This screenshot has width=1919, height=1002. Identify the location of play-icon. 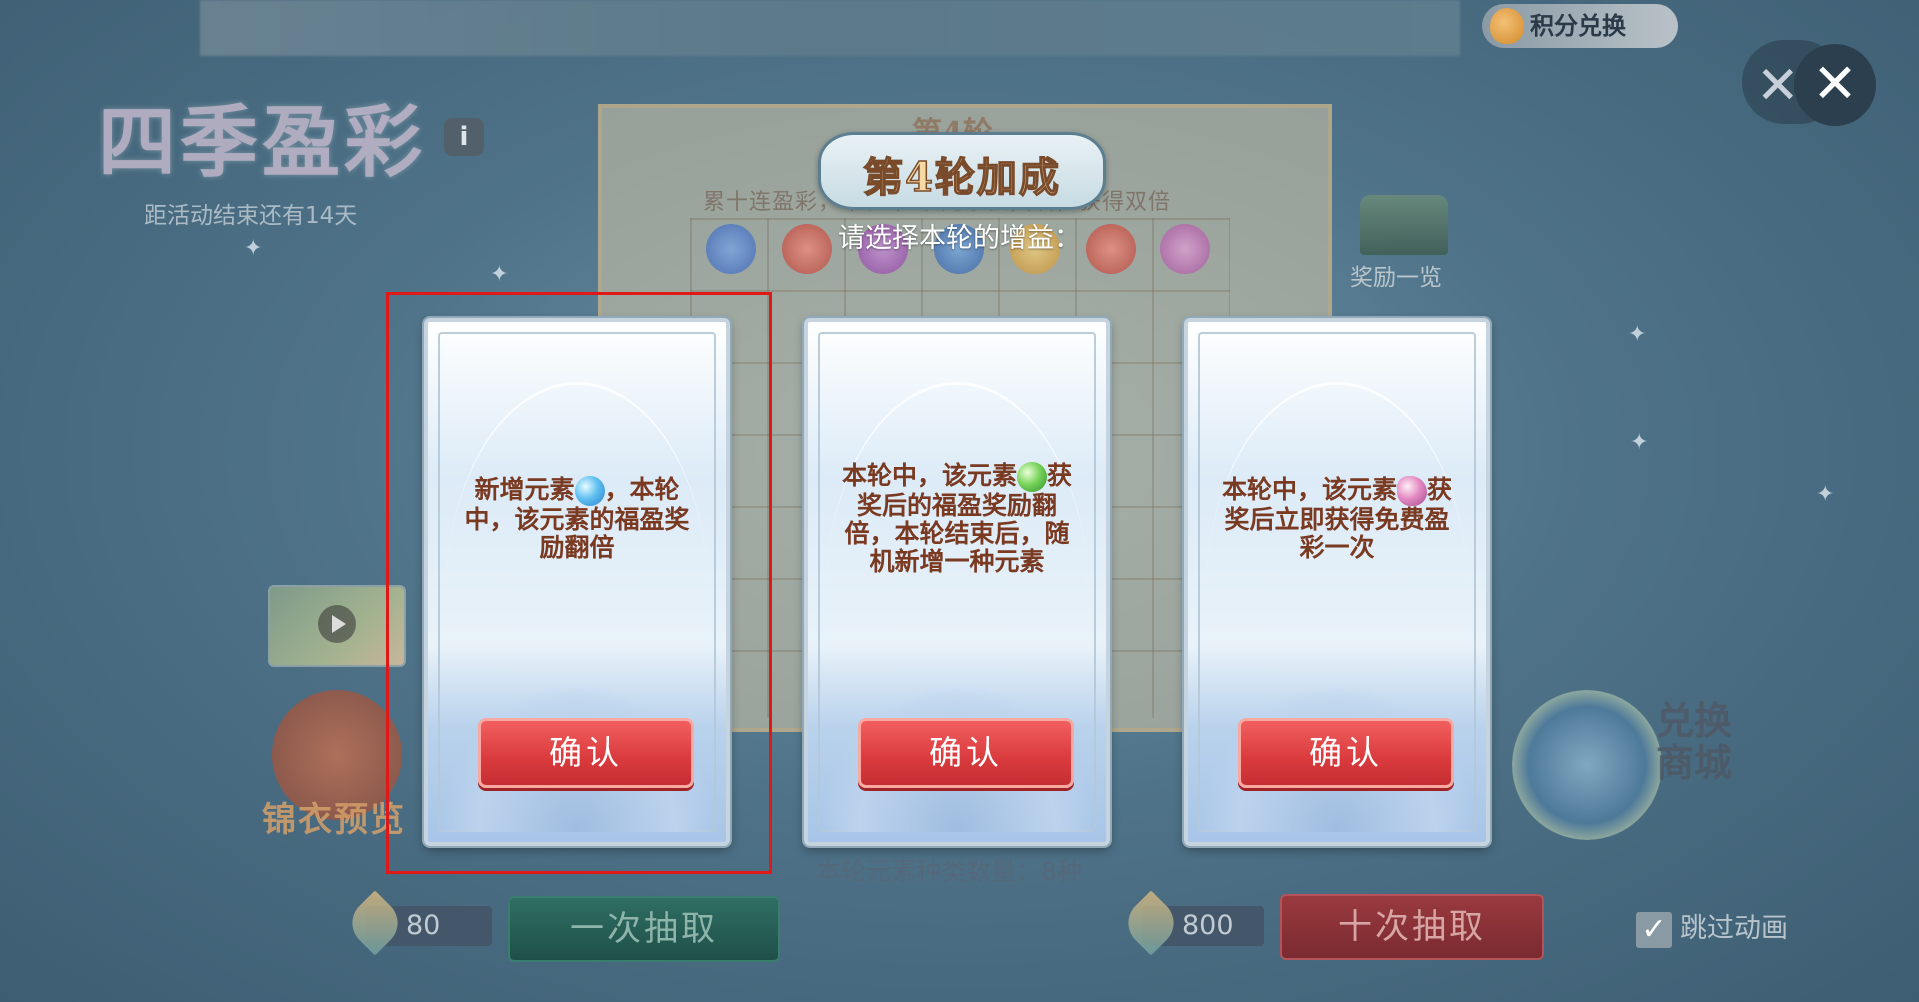
(337, 624).